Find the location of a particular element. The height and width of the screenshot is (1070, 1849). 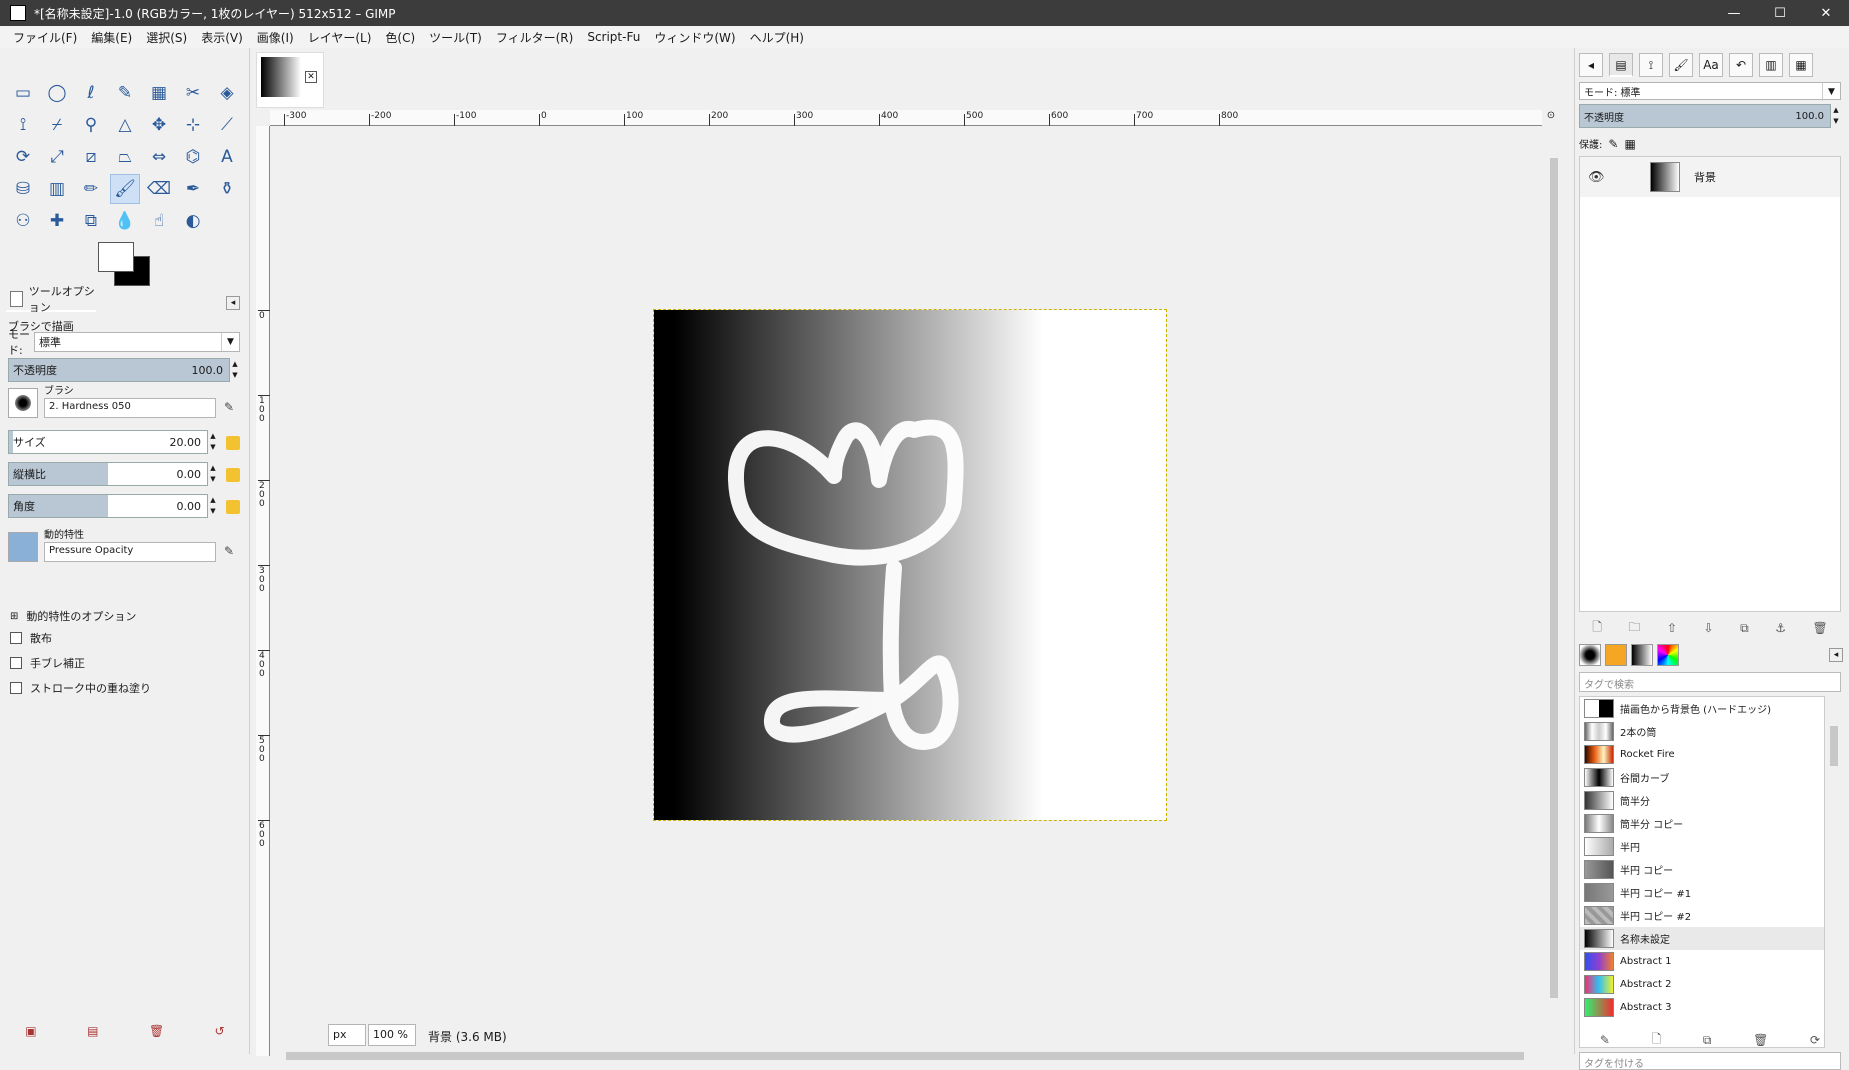

ellipse-select-tool-icon: ◯ is located at coordinates (57, 93).